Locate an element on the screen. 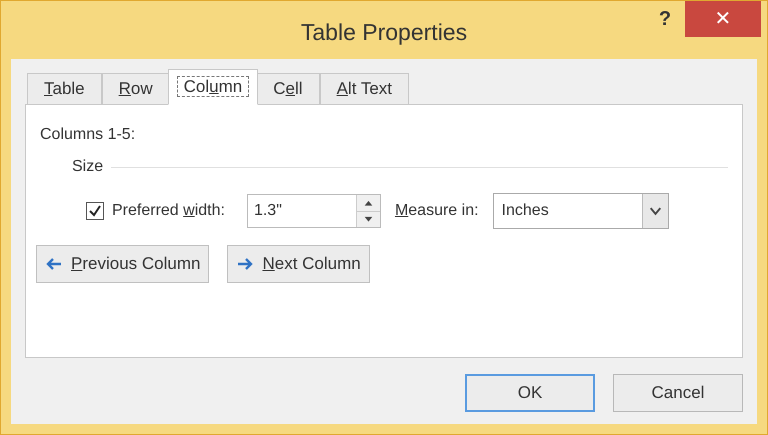 The height and width of the screenshot is (435, 768). dialog-button: OK is located at coordinates (530, 393).